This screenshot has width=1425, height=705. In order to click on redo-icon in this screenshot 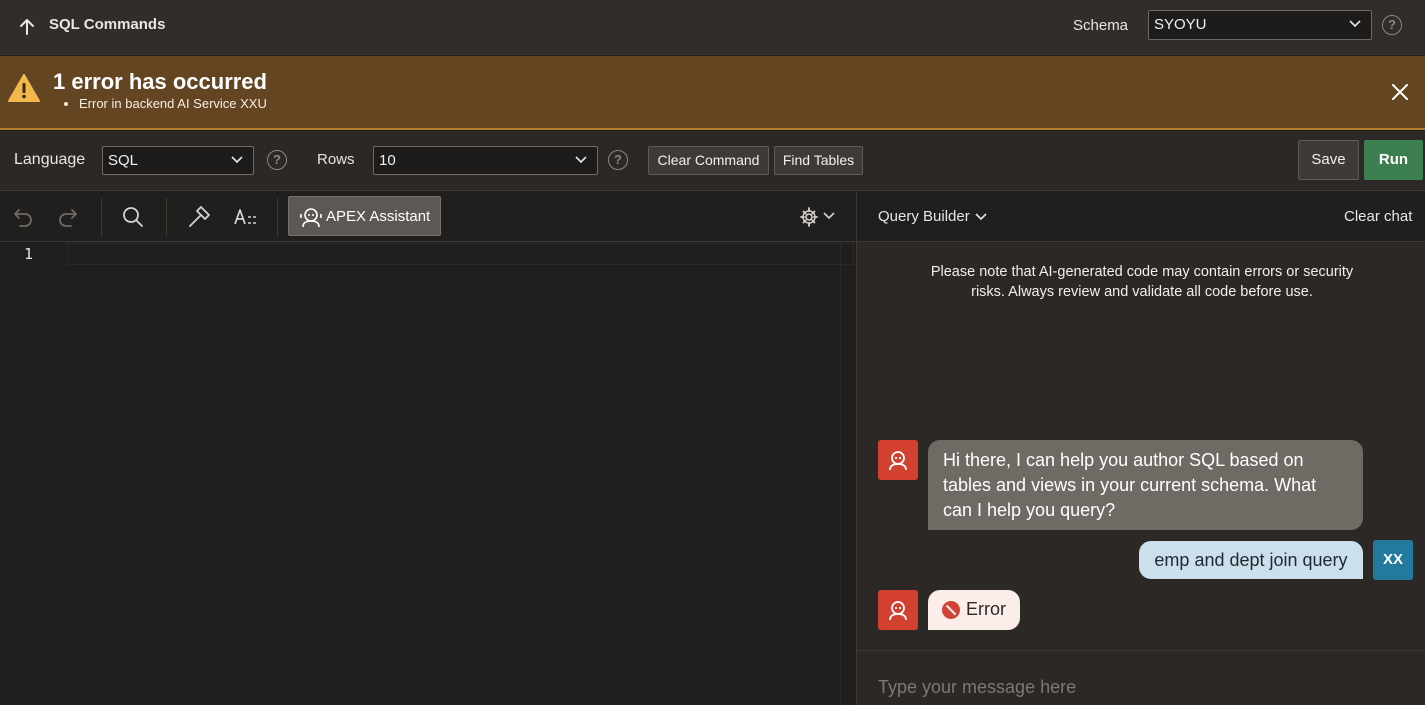, I will do `click(68, 217)`.